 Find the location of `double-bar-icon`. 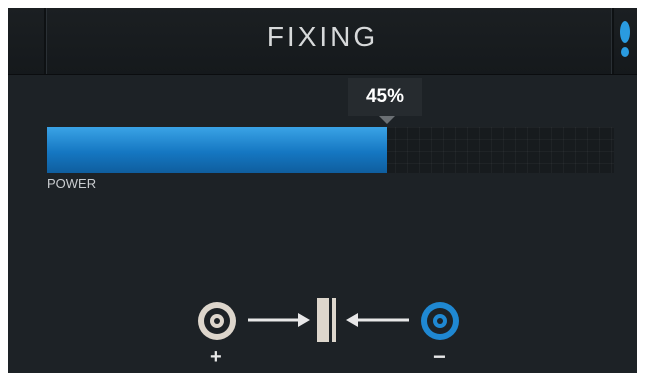

double-bar-icon is located at coordinates (326, 320).